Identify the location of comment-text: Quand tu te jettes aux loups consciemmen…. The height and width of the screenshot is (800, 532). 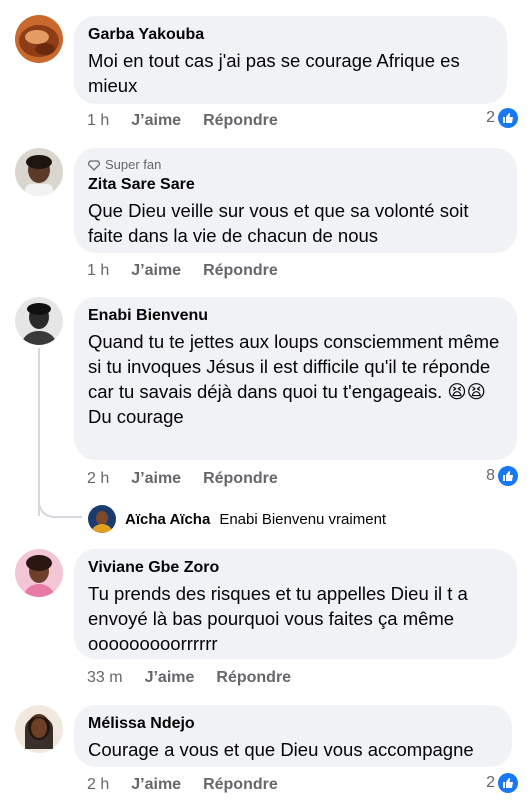
(294, 366).